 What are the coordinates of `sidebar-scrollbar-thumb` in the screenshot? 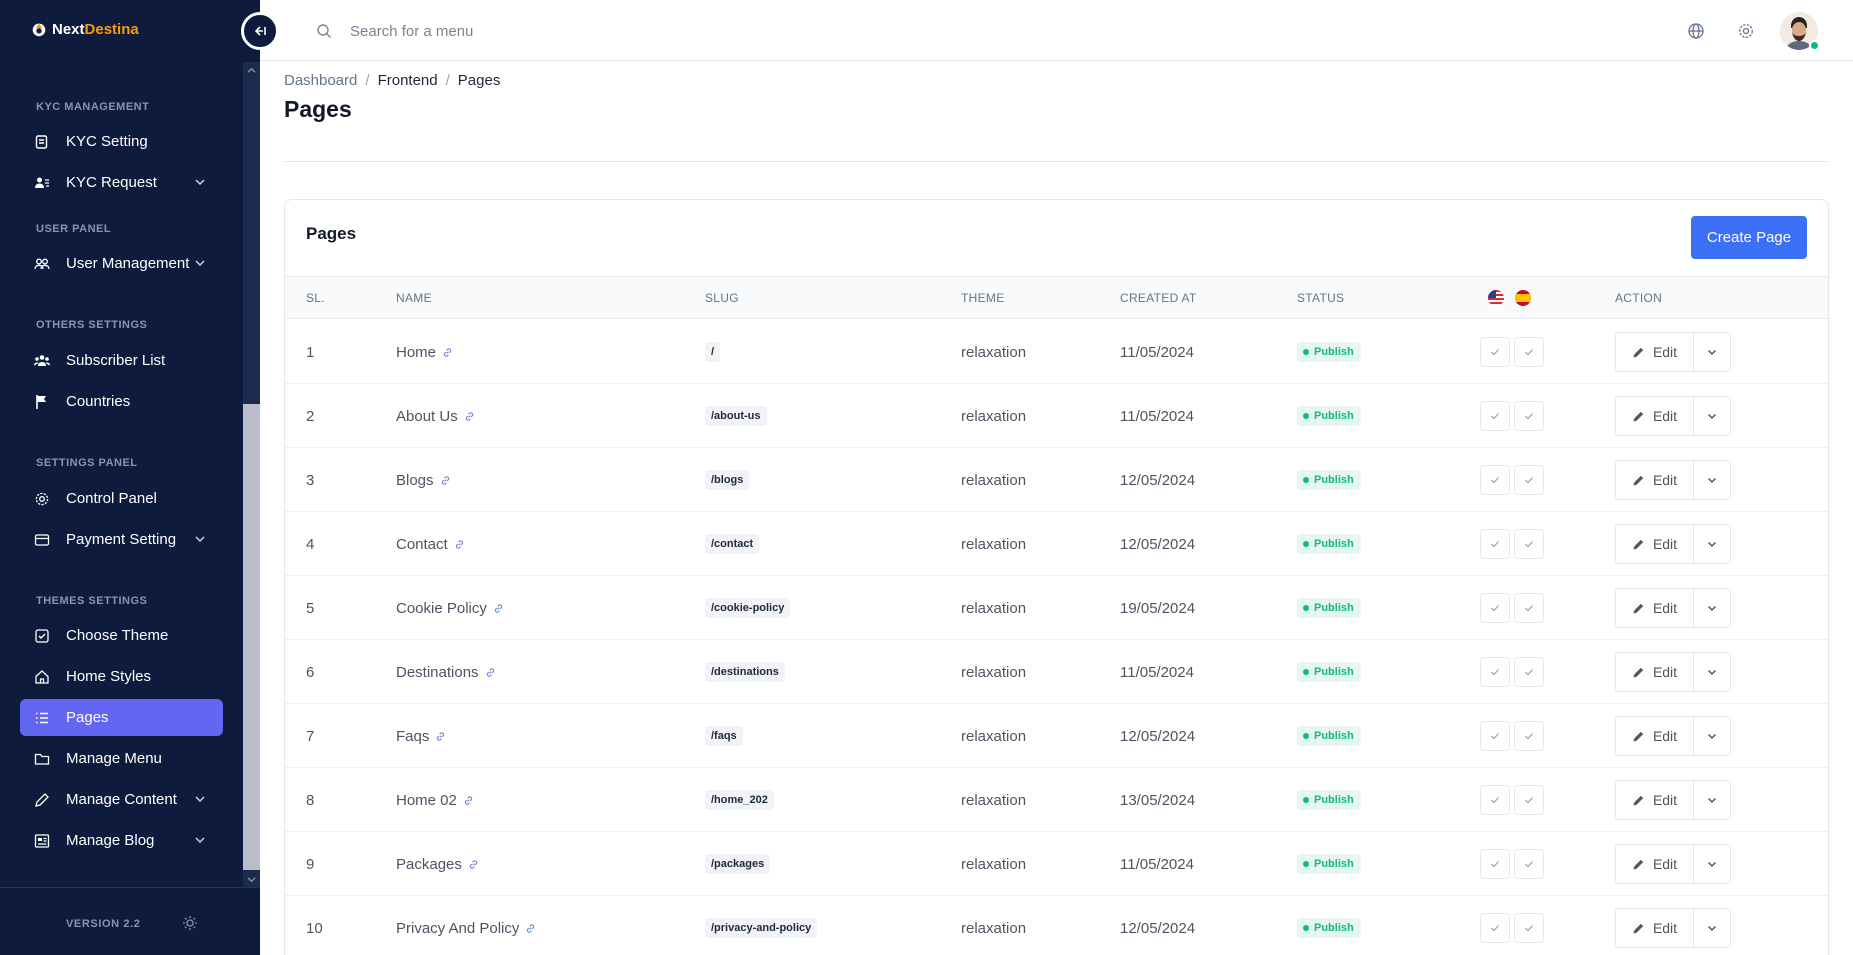 It's located at (251, 637).